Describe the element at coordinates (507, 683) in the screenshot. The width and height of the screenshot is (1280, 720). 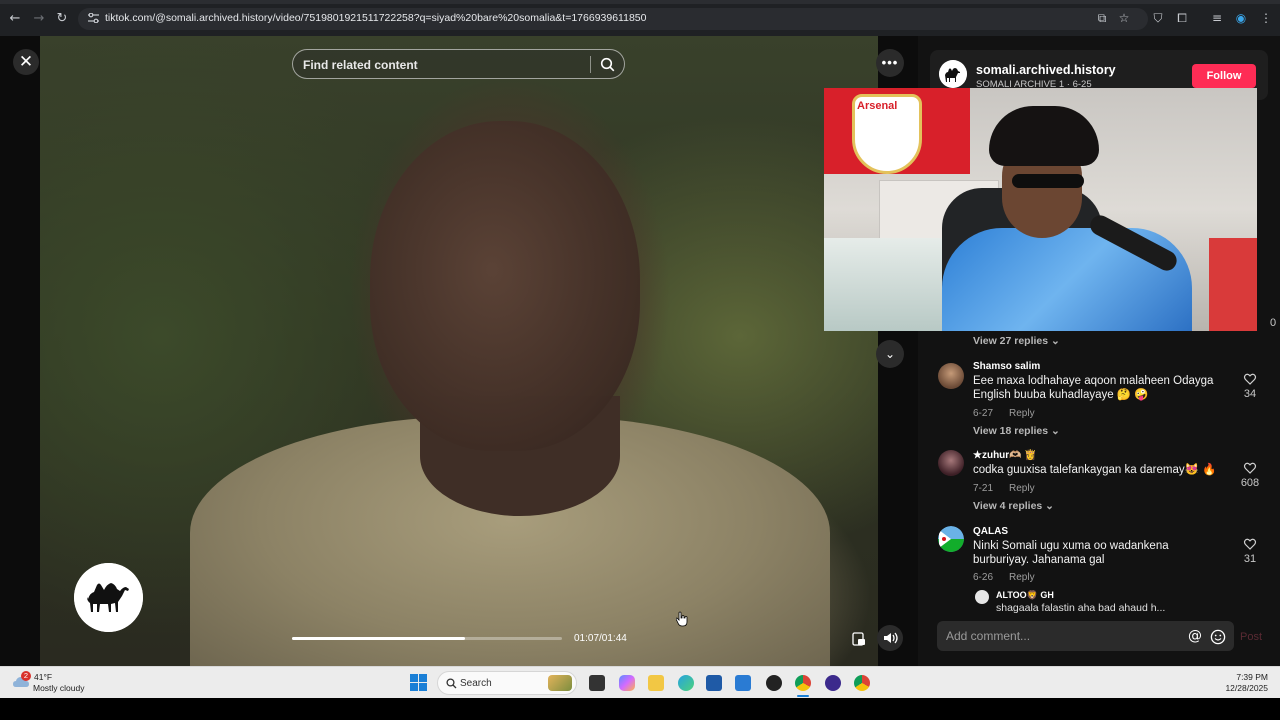
I see `taskbar-search: Search` at that location.